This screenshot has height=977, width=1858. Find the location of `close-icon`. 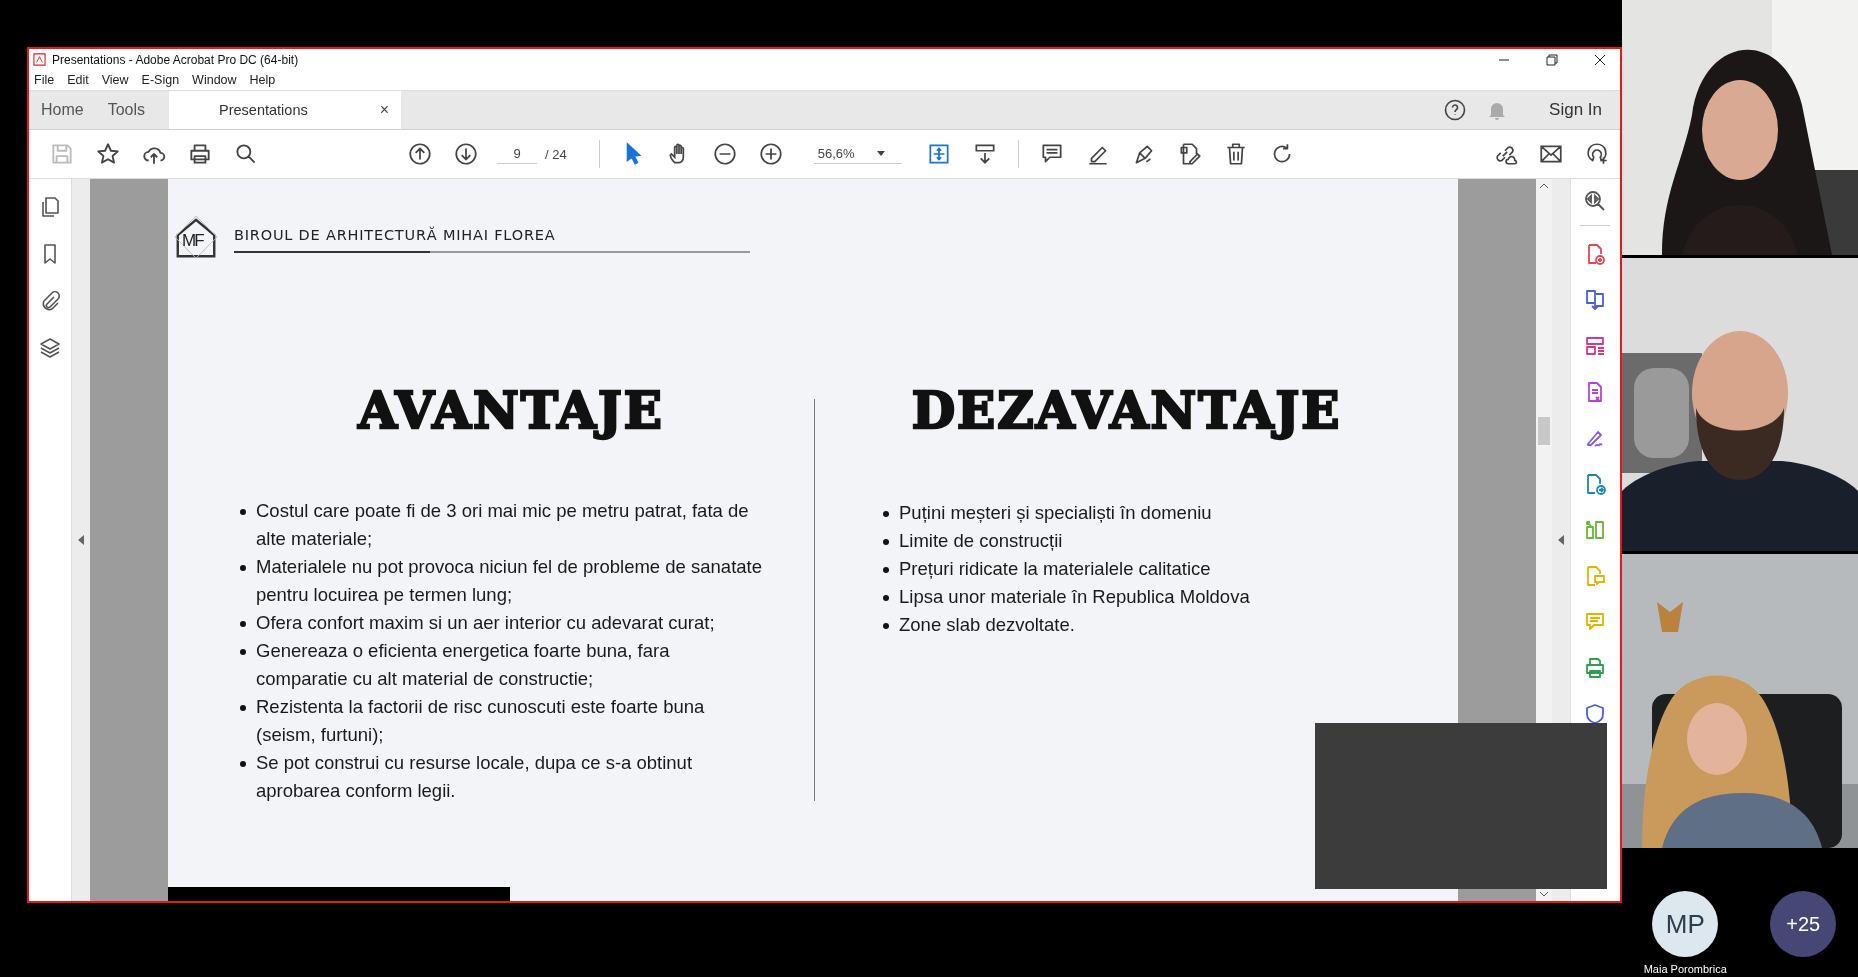

close-icon is located at coordinates (1600, 59).